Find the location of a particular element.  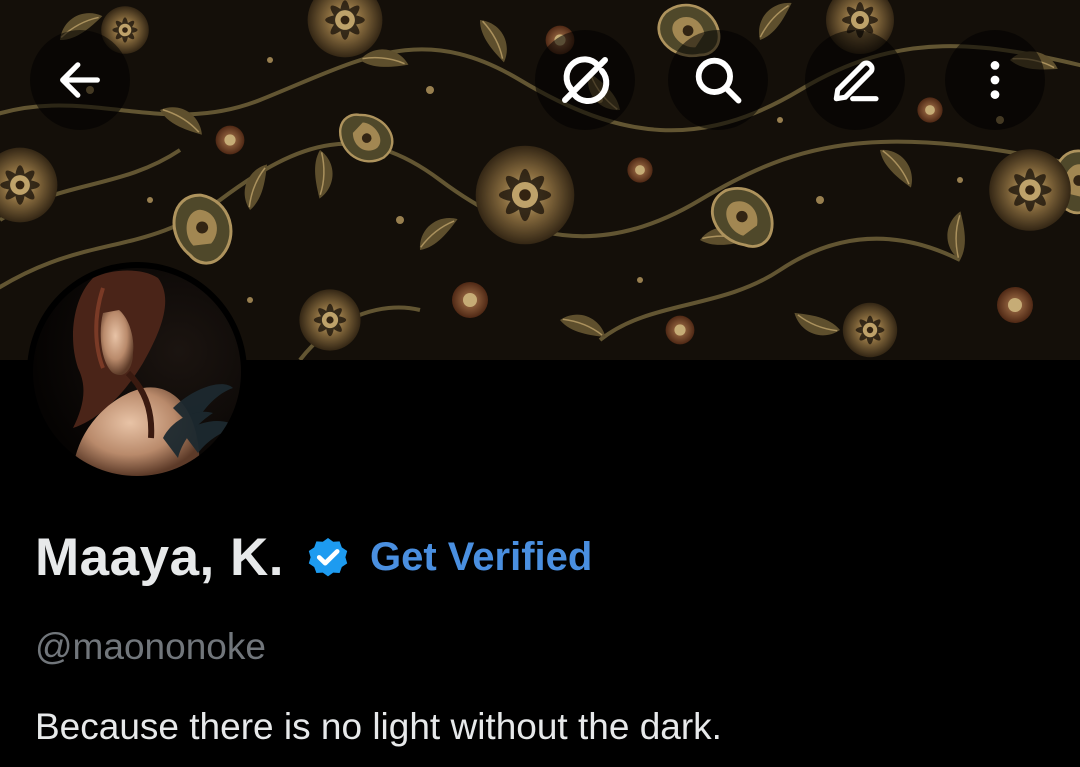

search-icon is located at coordinates (718, 80).